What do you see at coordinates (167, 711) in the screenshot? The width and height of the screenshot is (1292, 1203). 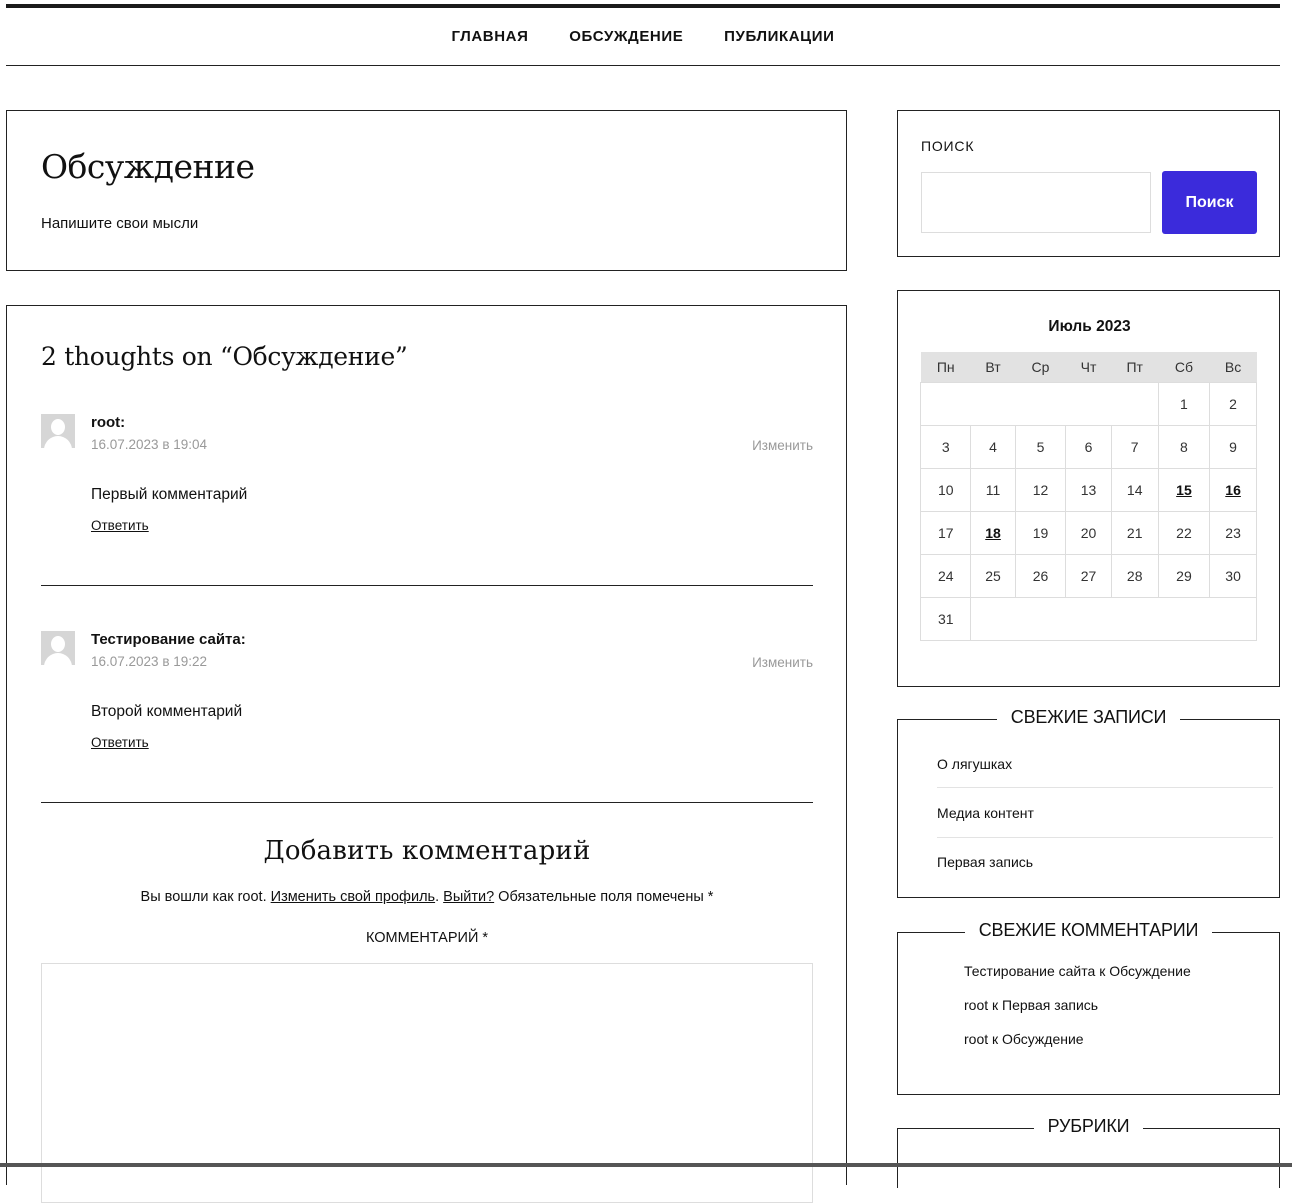 I see `comment-text: Второй комментарий` at bounding box center [167, 711].